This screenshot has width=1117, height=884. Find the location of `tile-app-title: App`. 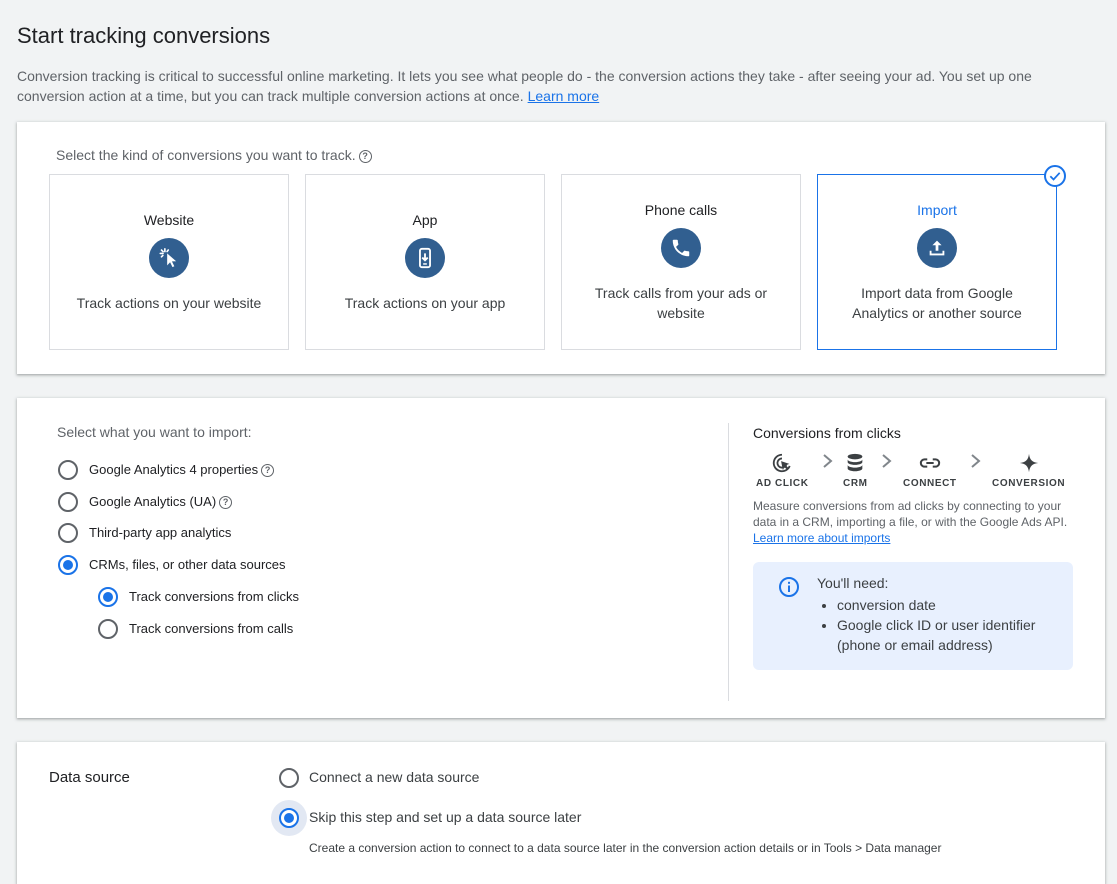

tile-app-title: App is located at coordinates (425, 220).